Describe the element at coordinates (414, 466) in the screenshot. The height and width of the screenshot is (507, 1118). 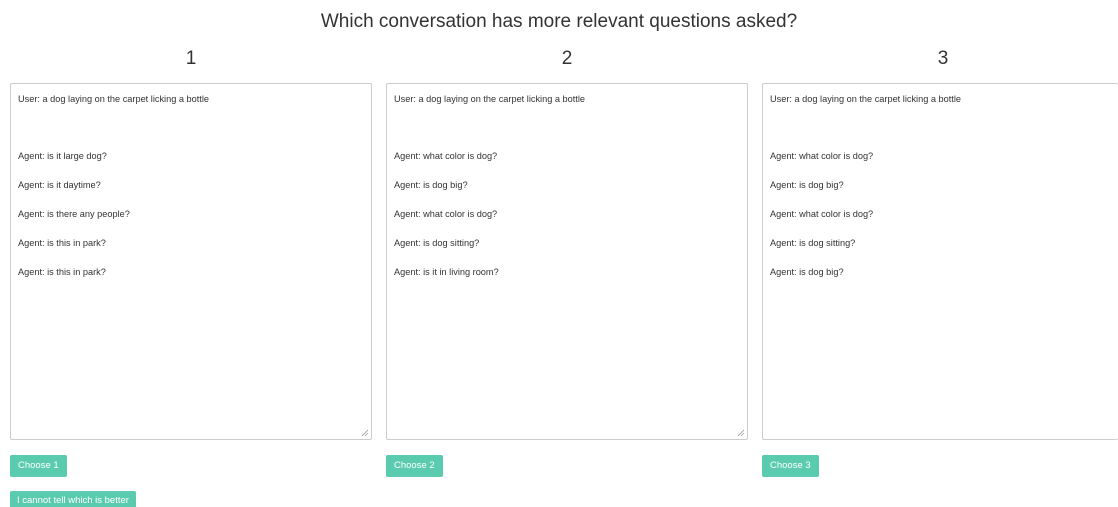
I see `choose-2-button: Choose 2` at that location.